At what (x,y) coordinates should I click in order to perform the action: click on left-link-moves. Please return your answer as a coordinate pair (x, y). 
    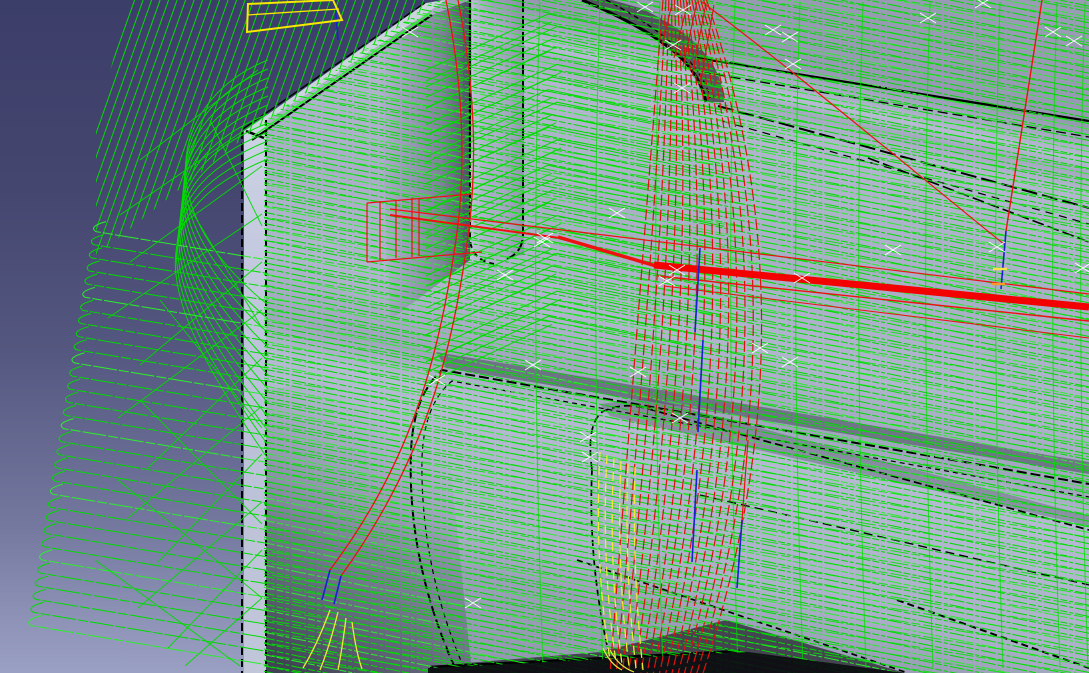
    Looking at the image, I should click on (178, 368).